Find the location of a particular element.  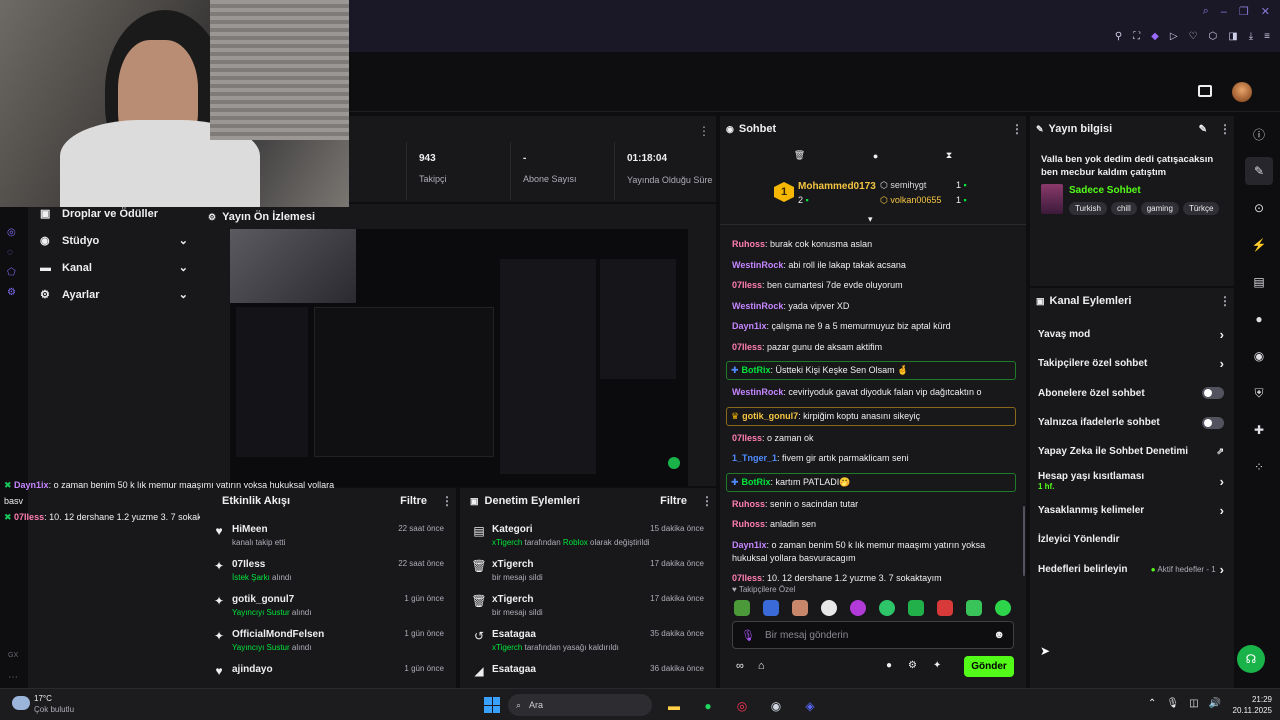

network-icon: ◫ is located at coordinates (1193, 703).